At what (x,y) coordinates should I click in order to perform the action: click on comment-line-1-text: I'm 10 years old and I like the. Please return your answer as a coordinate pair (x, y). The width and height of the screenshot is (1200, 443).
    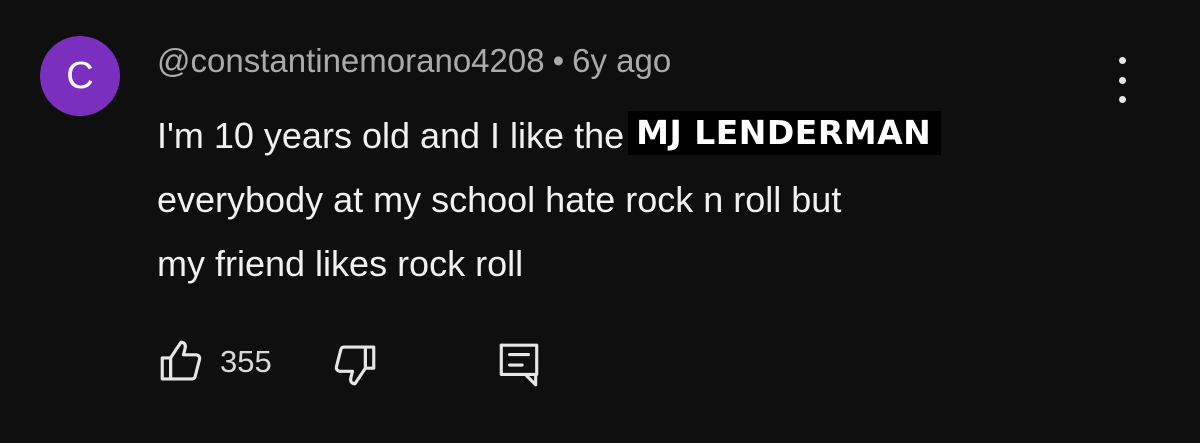
    Looking at the image, I should click on (391, 135).